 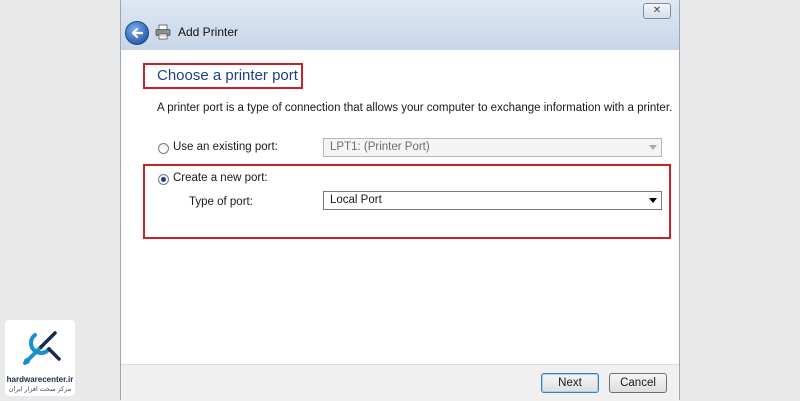 I want to click on new-port-radio, so click(x=163, y=179).